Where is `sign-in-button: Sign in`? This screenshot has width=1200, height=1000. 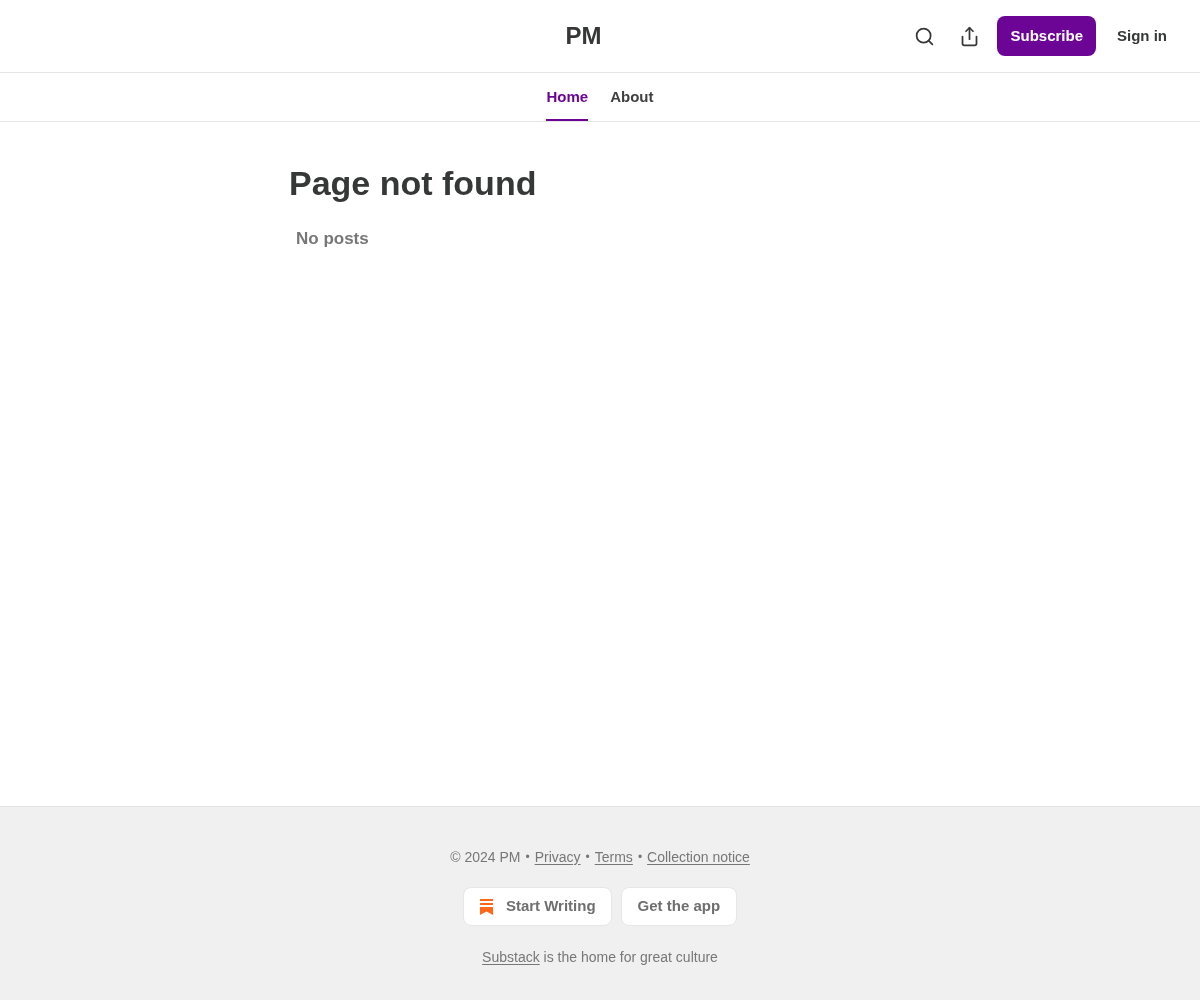
sign-in-button: Sign in is located at coordinates (1142, 36).